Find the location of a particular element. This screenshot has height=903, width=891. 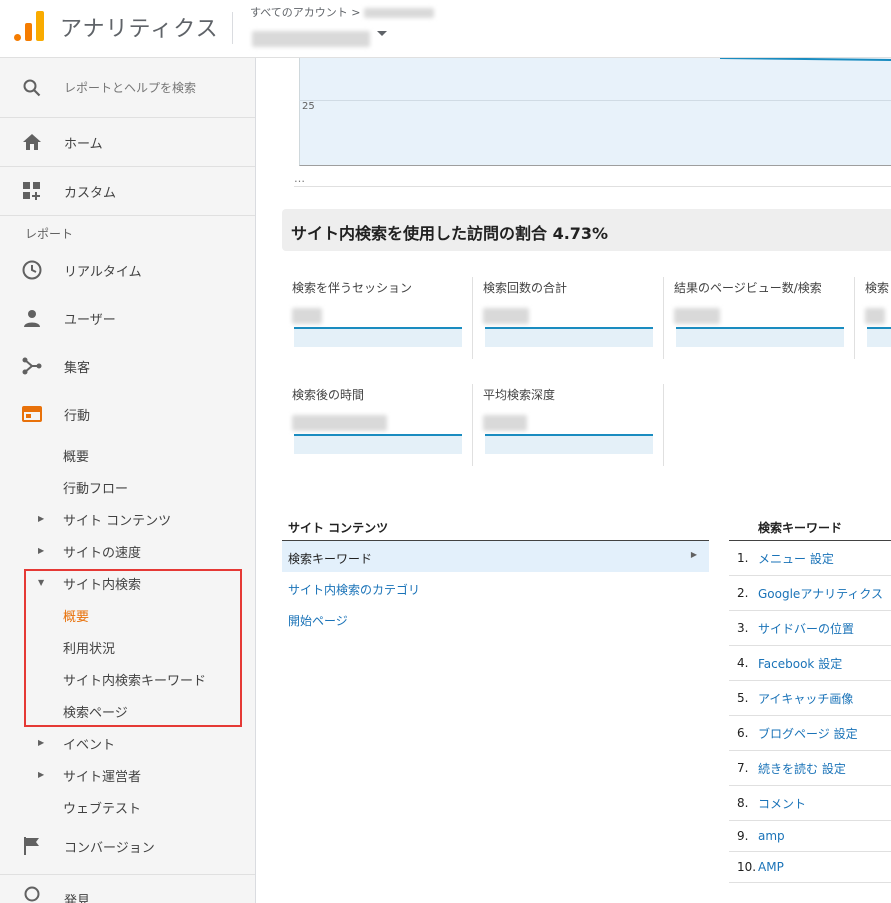

account-selector is located at coordinates (311, 37).